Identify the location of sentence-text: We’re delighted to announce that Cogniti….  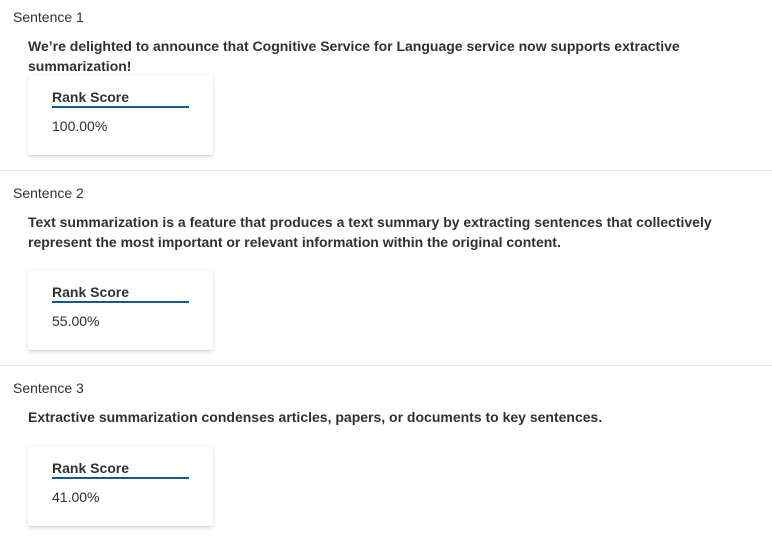
(354, 56).